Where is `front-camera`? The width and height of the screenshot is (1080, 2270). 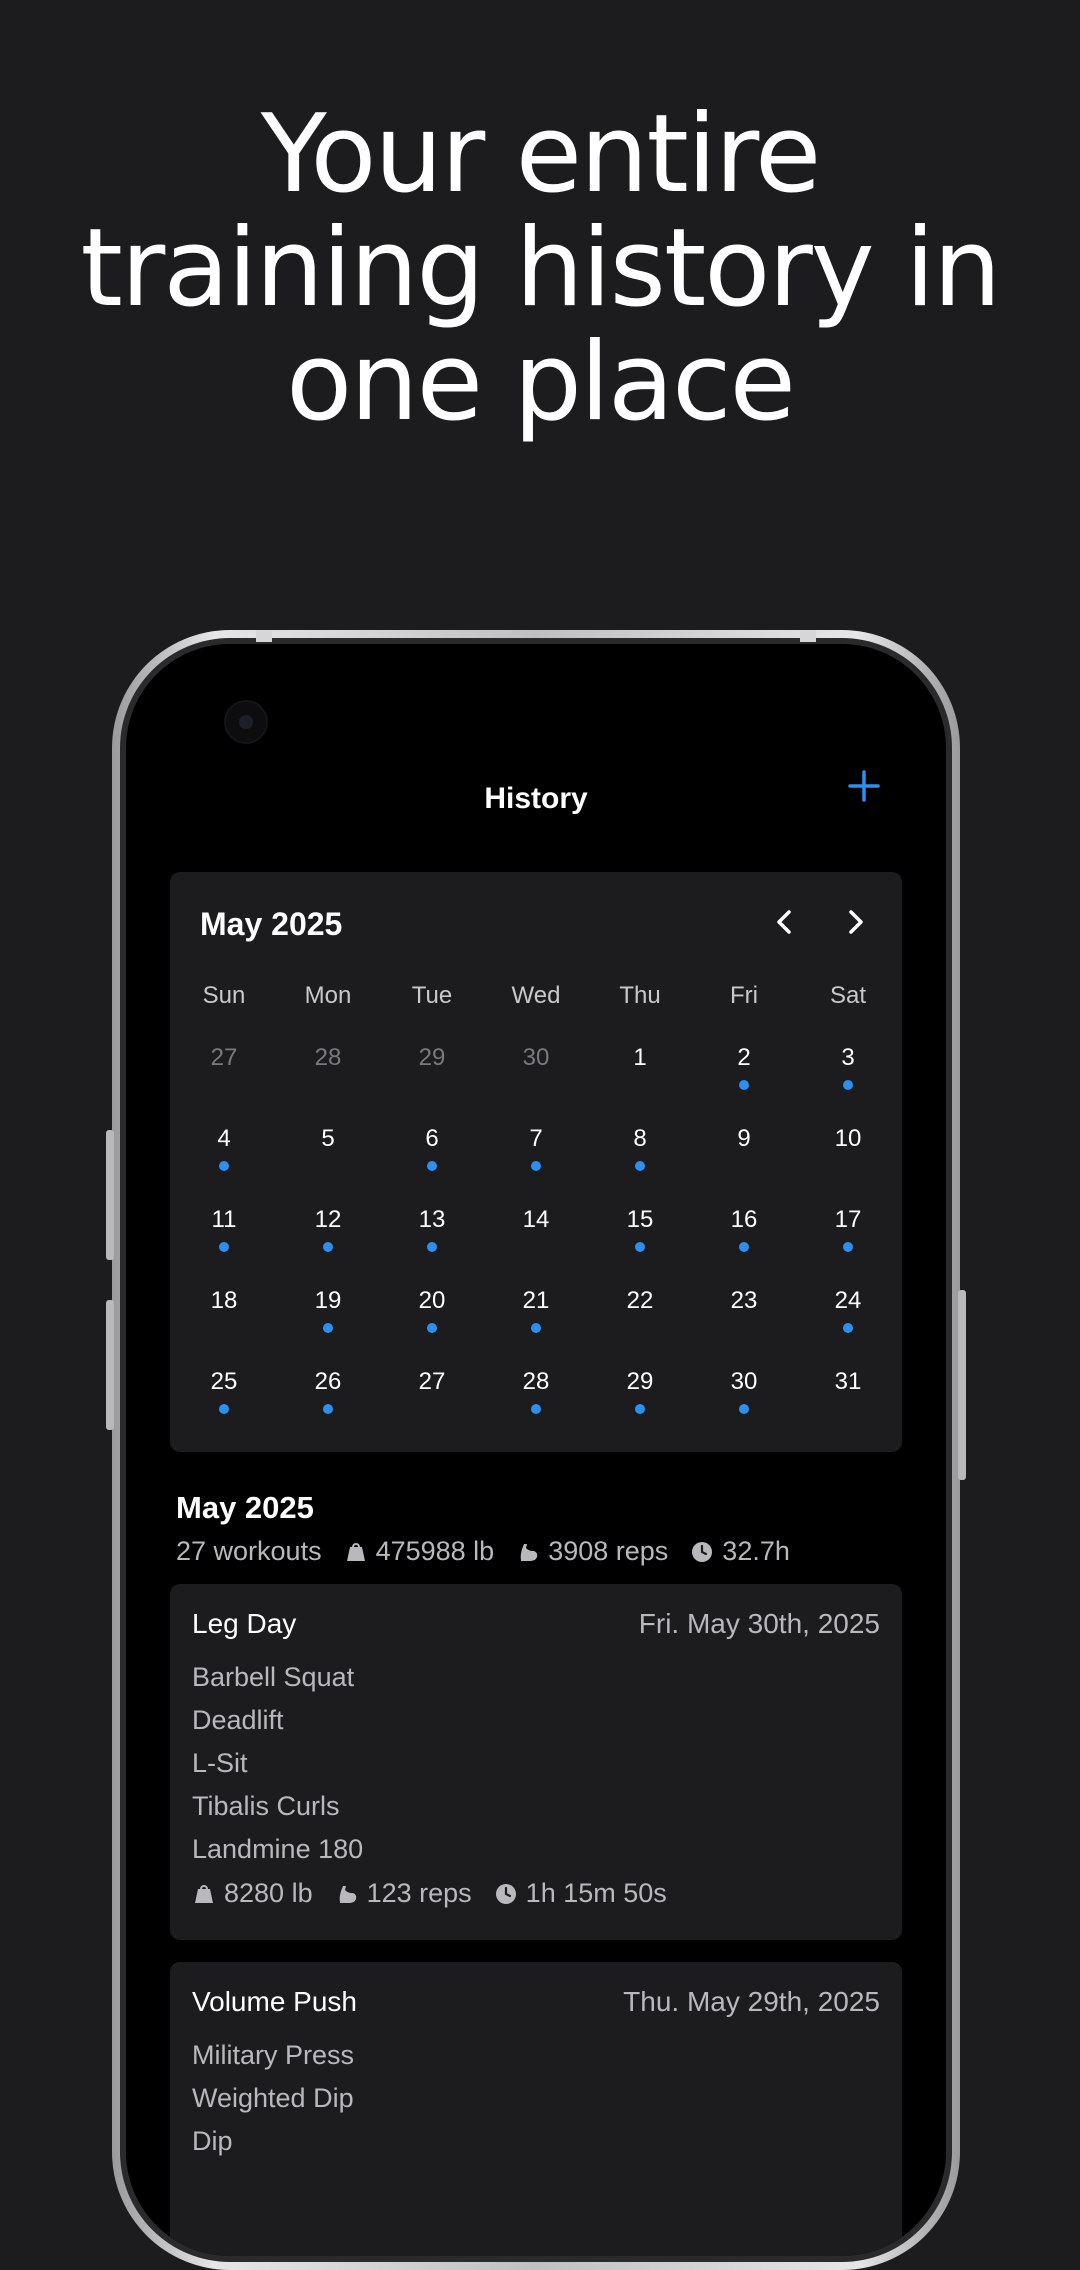
front-camera is located at coordinates (246, 722).